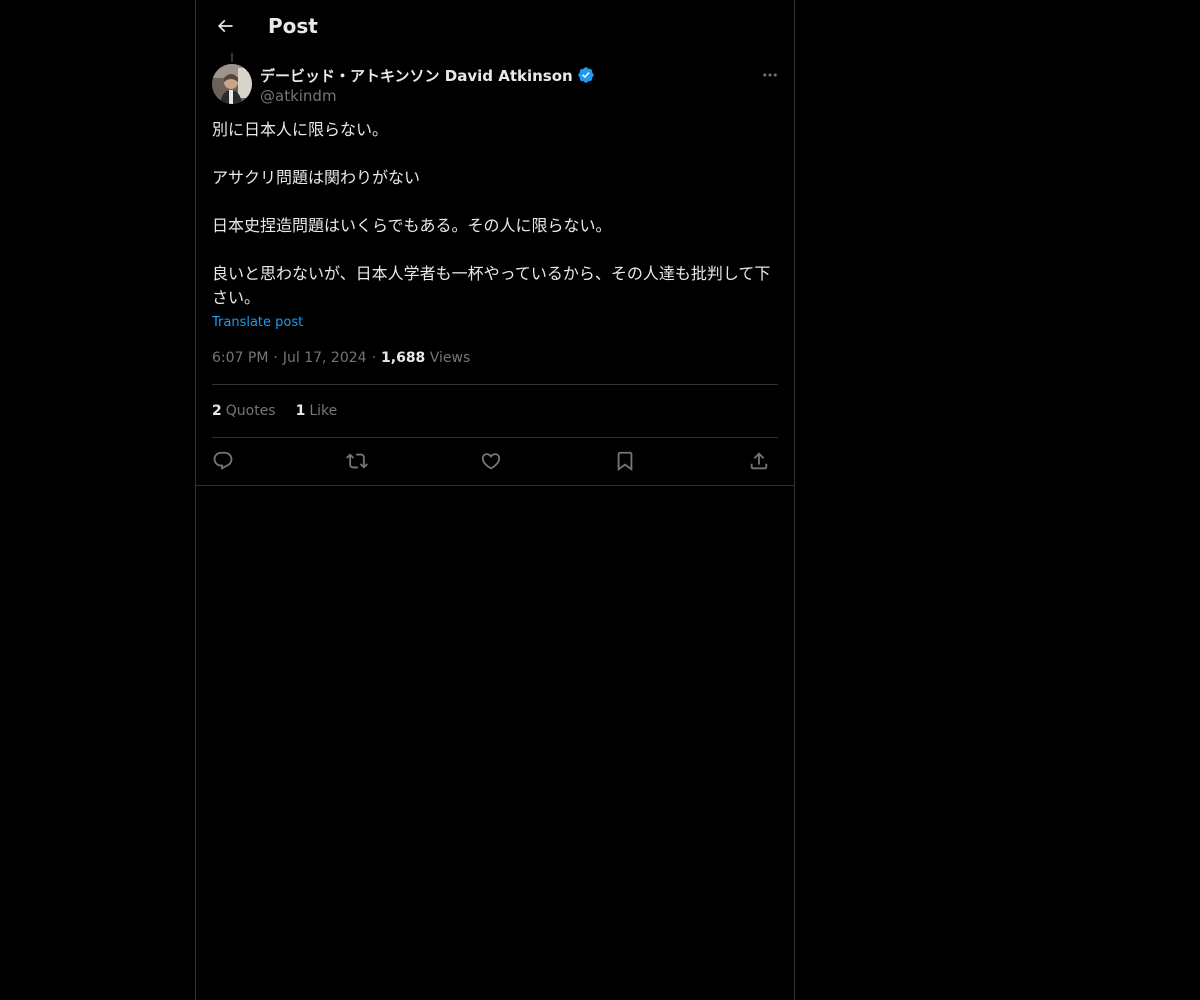 The width and height of the screenshot is (1200, 1000). What do you see at coordinates (450, 358) in the screenshot?
I see `views-label: Views` at bounding box center [450, 358].